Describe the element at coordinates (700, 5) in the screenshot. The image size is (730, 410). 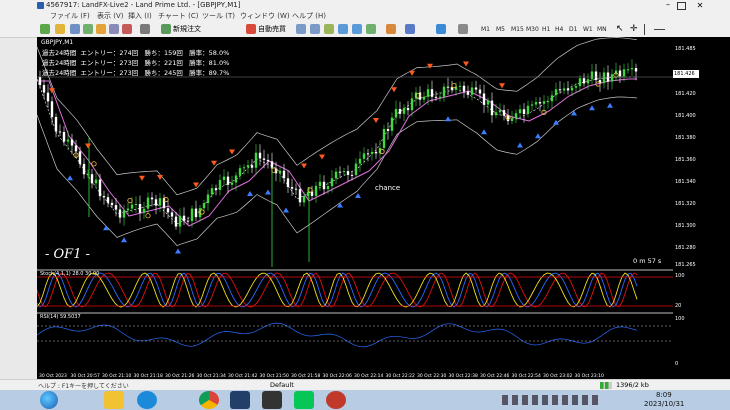
I see `close-button: ✕` at that location.